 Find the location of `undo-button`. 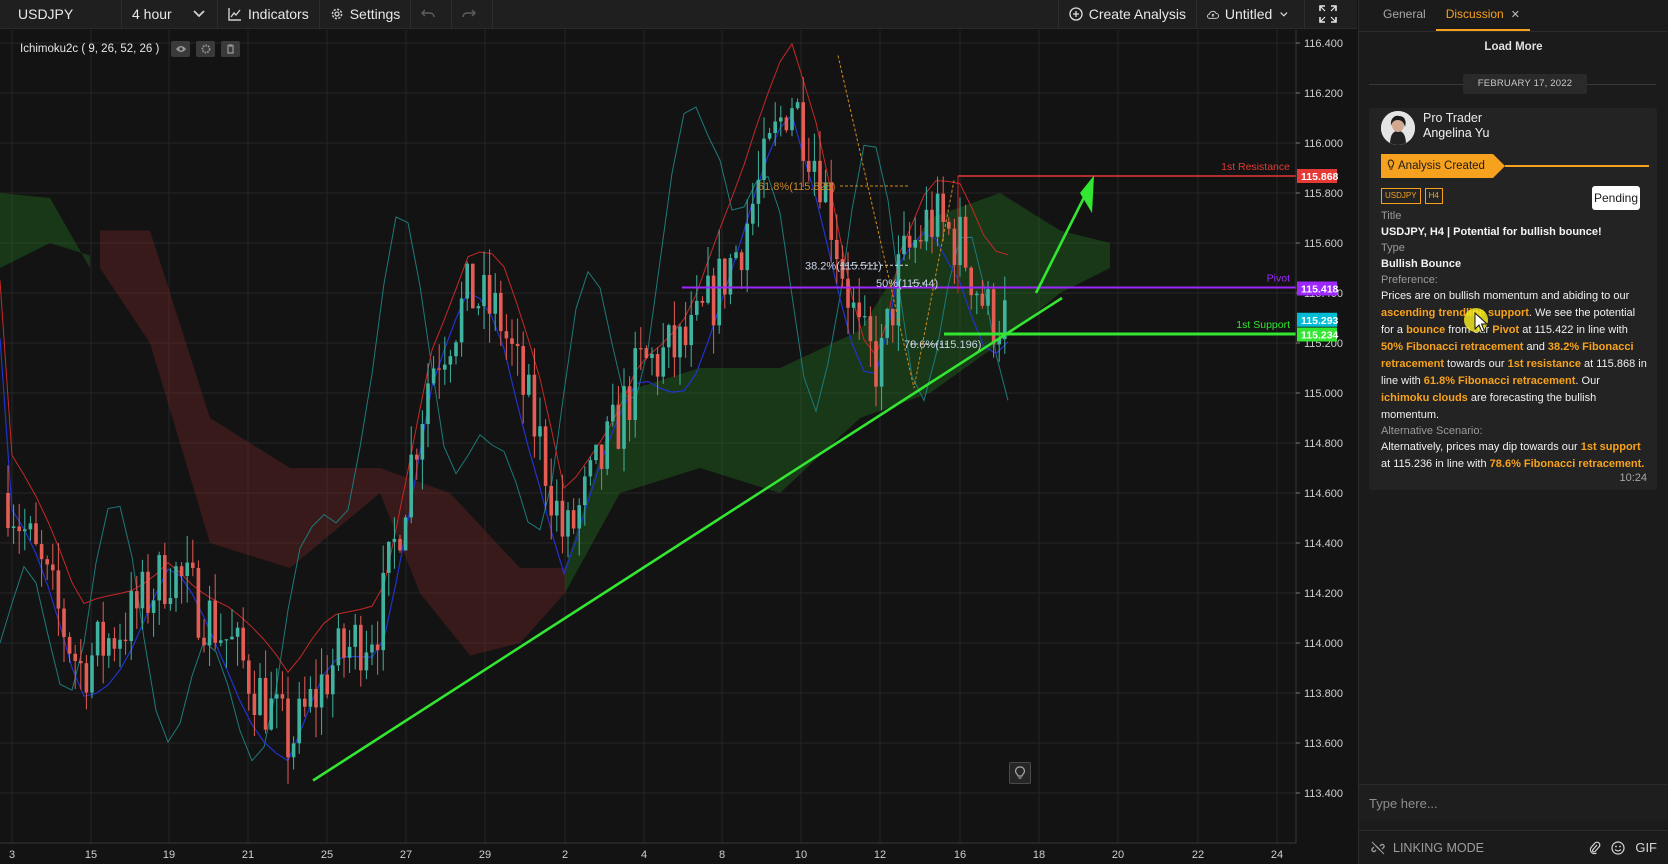

undo-button is located at coordinates (432, 14).